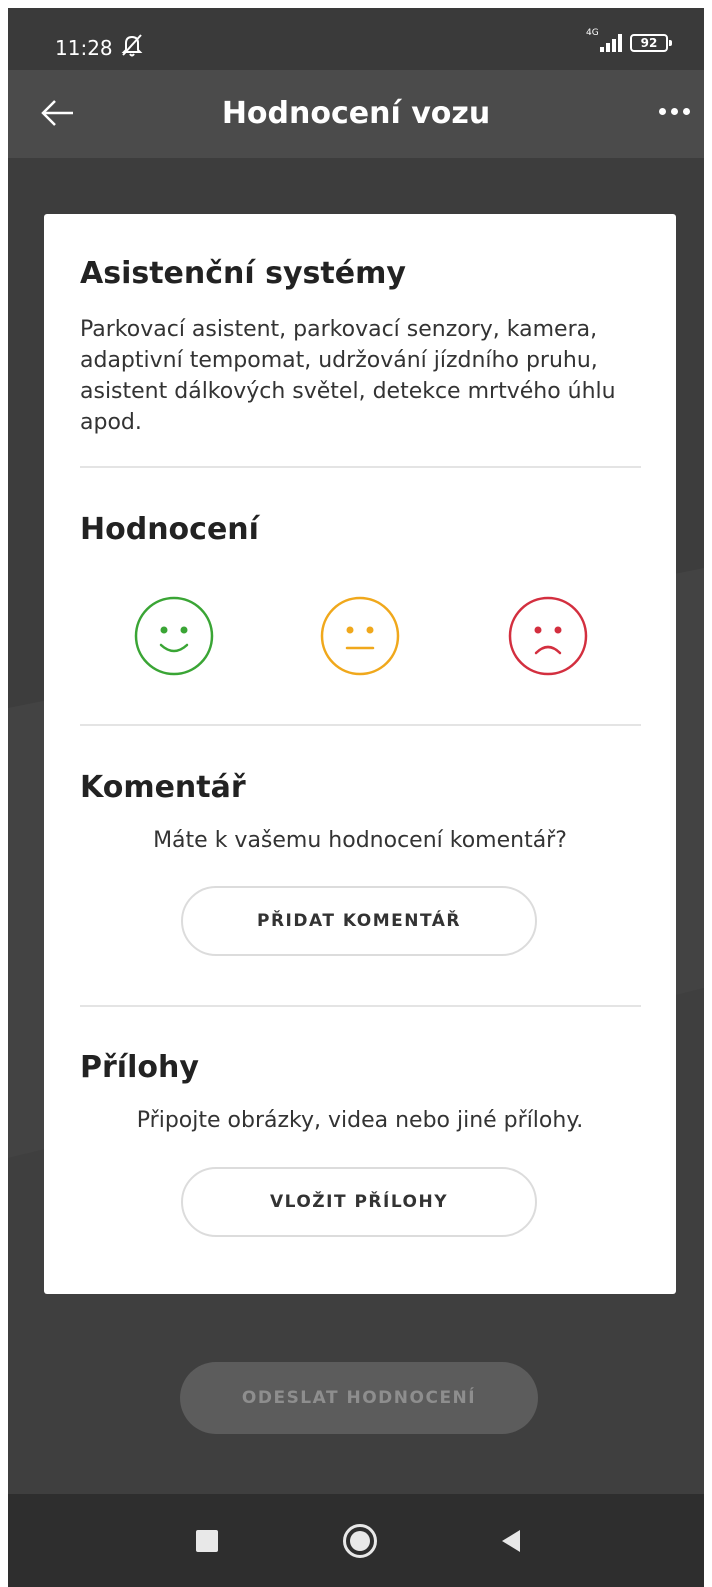 This screenshot has height=1587, width=712. Describe the element at coordinates (169, 529) in the screenshot. I see `rating-title: Hodnocení` at that location.